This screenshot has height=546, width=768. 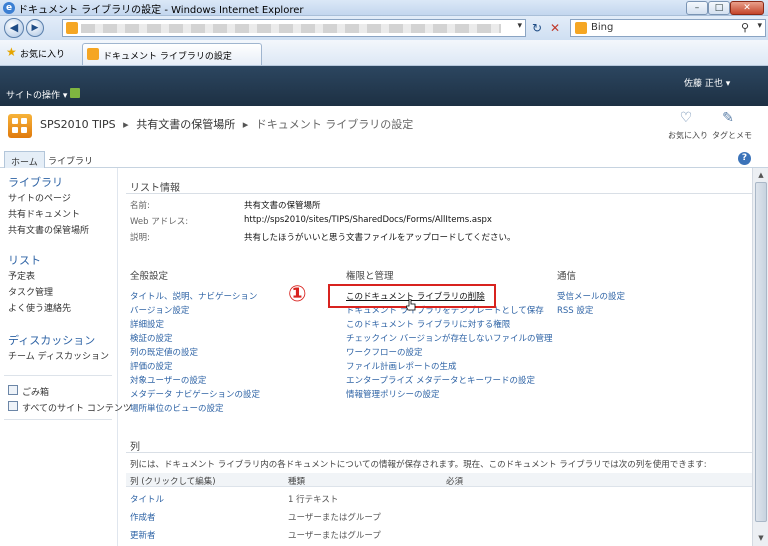 What do you see at coordinates (761, 175) in the screenshot?
I see `scroll-up-icon: ▲` at bounding box center [761, 175].